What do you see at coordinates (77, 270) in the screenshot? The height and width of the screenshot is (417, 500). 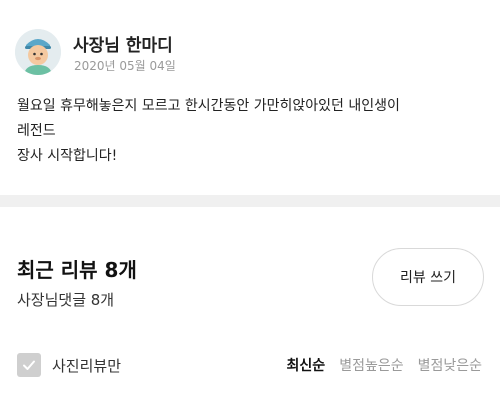 I see `recent-reviews-title: 최근 리뷰 8개` at bounding box center [77, 270].